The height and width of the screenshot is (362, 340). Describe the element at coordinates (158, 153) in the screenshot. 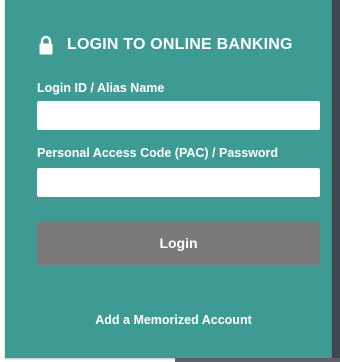

I see `pac-label: Personal Access Code (PAC) / Password` at that location.